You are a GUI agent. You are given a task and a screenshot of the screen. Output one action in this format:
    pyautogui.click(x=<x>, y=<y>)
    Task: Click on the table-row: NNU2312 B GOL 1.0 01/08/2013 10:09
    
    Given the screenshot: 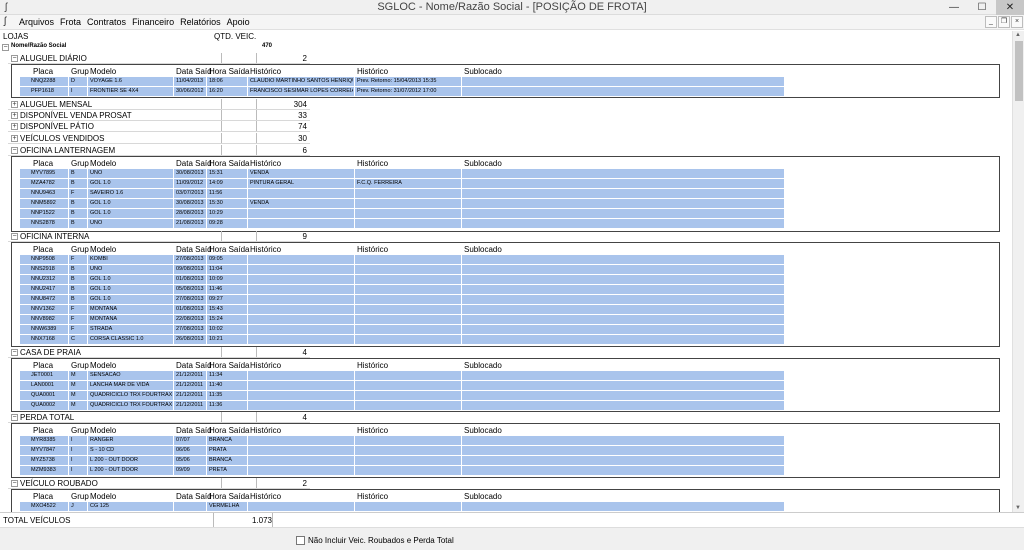 What is the action you would take?
    pyautogui.click(x=402, y=280)
    